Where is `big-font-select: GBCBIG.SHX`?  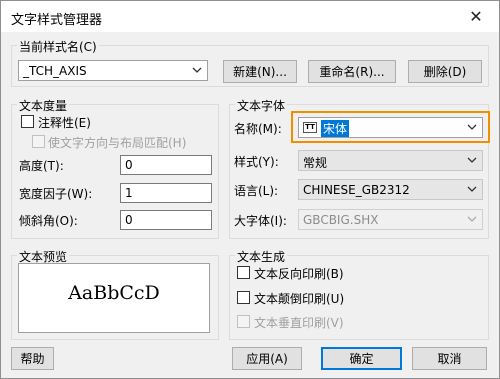 big-font-select: GBCBIG.SHX is located at coordinates (390, 219).